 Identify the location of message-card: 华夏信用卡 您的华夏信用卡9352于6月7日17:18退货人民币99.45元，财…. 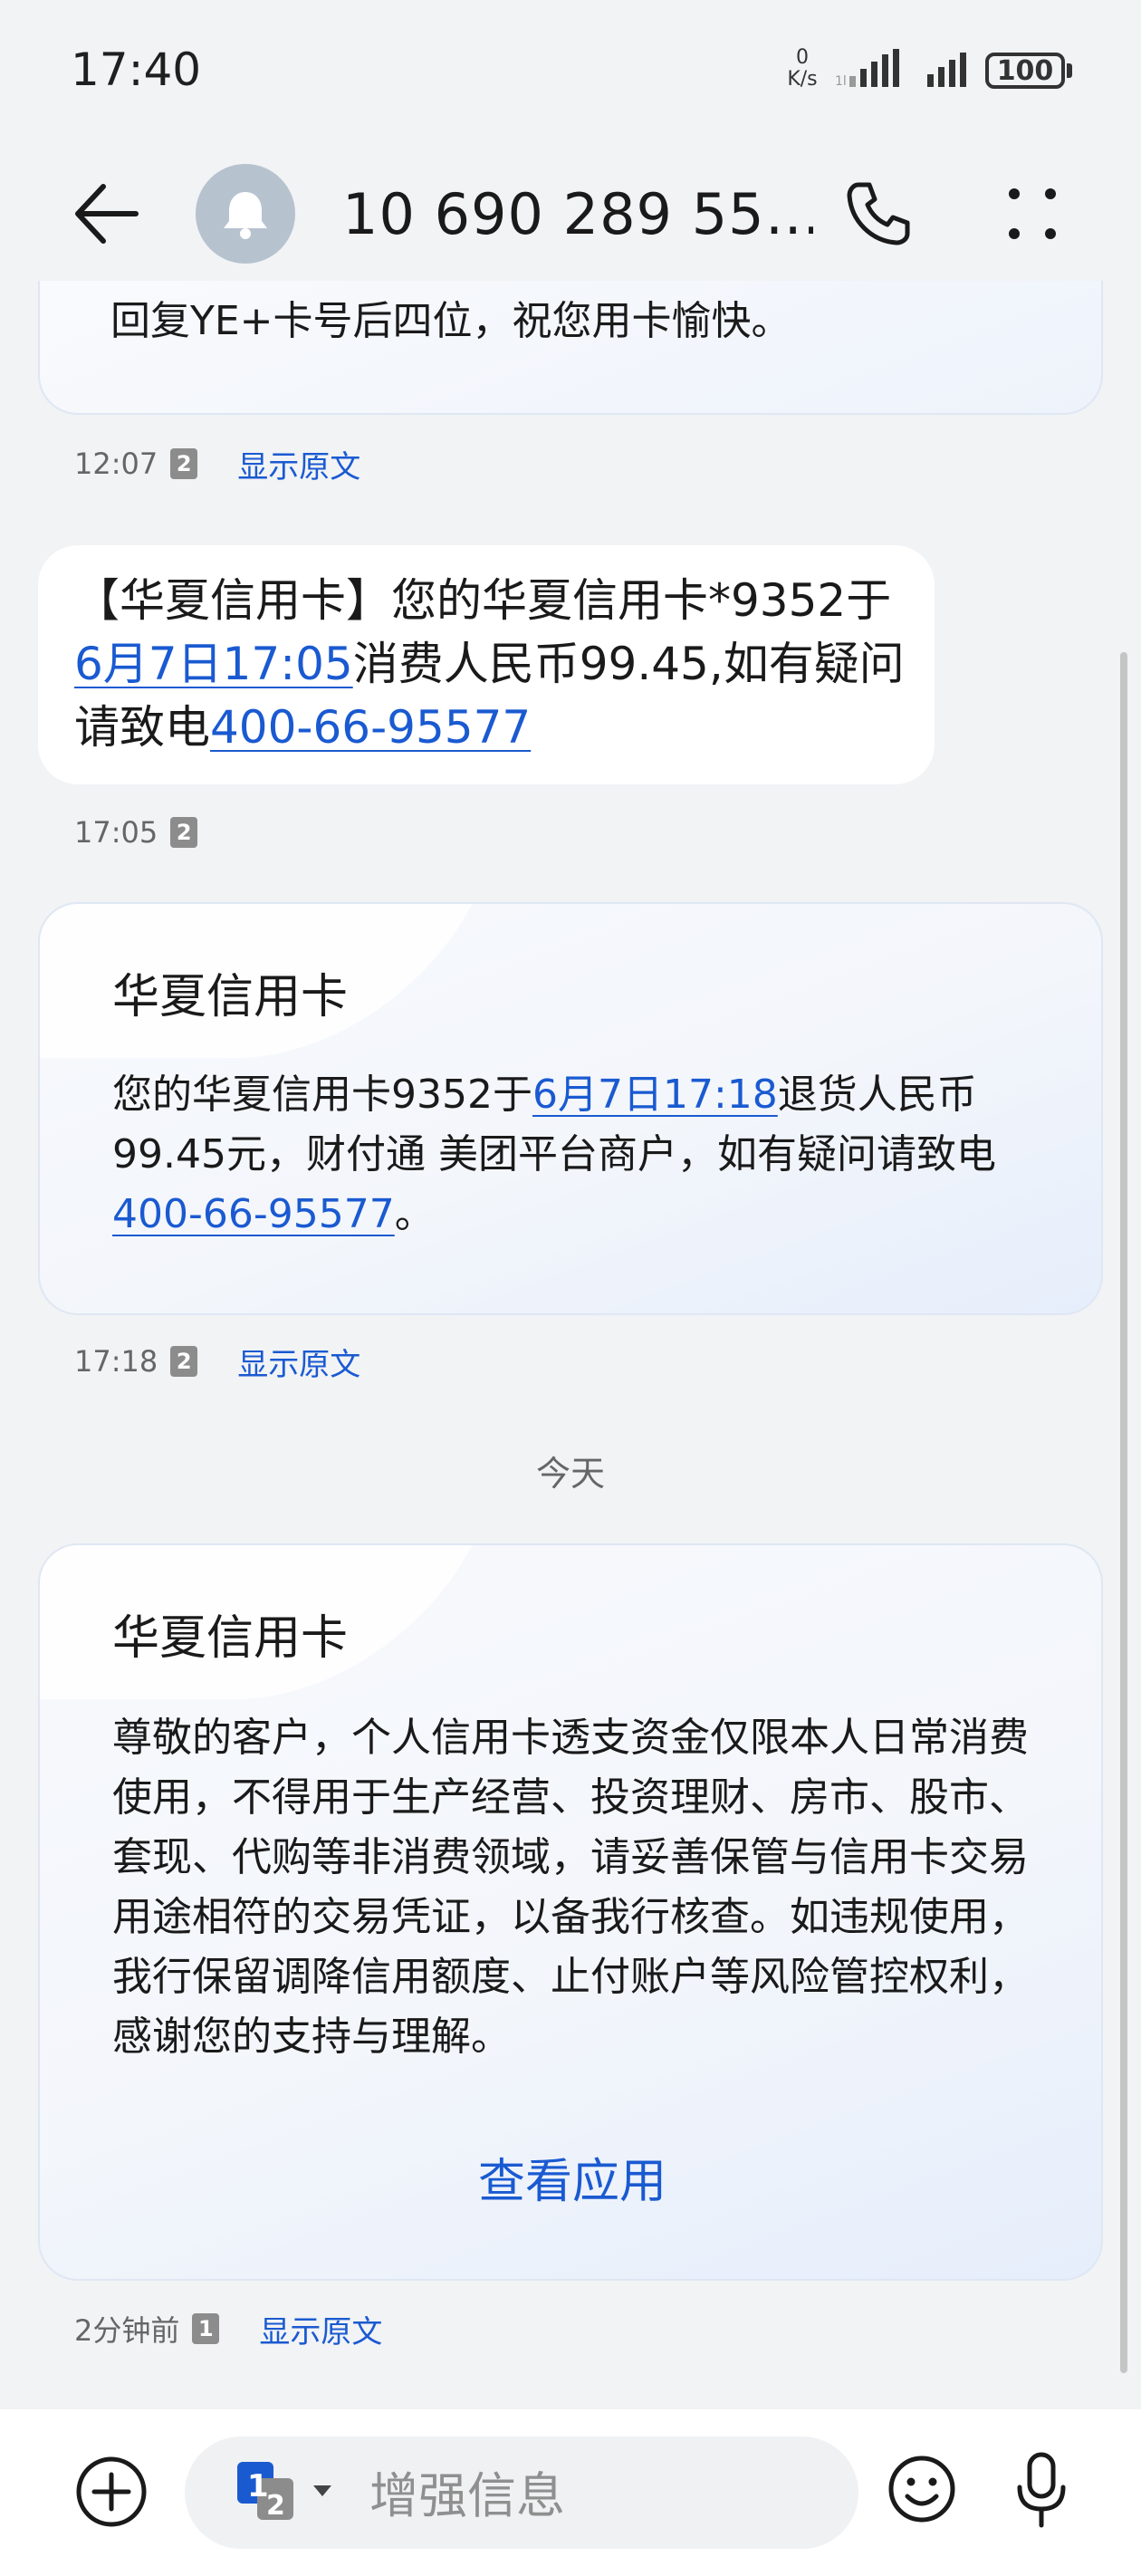
(570, 1108).